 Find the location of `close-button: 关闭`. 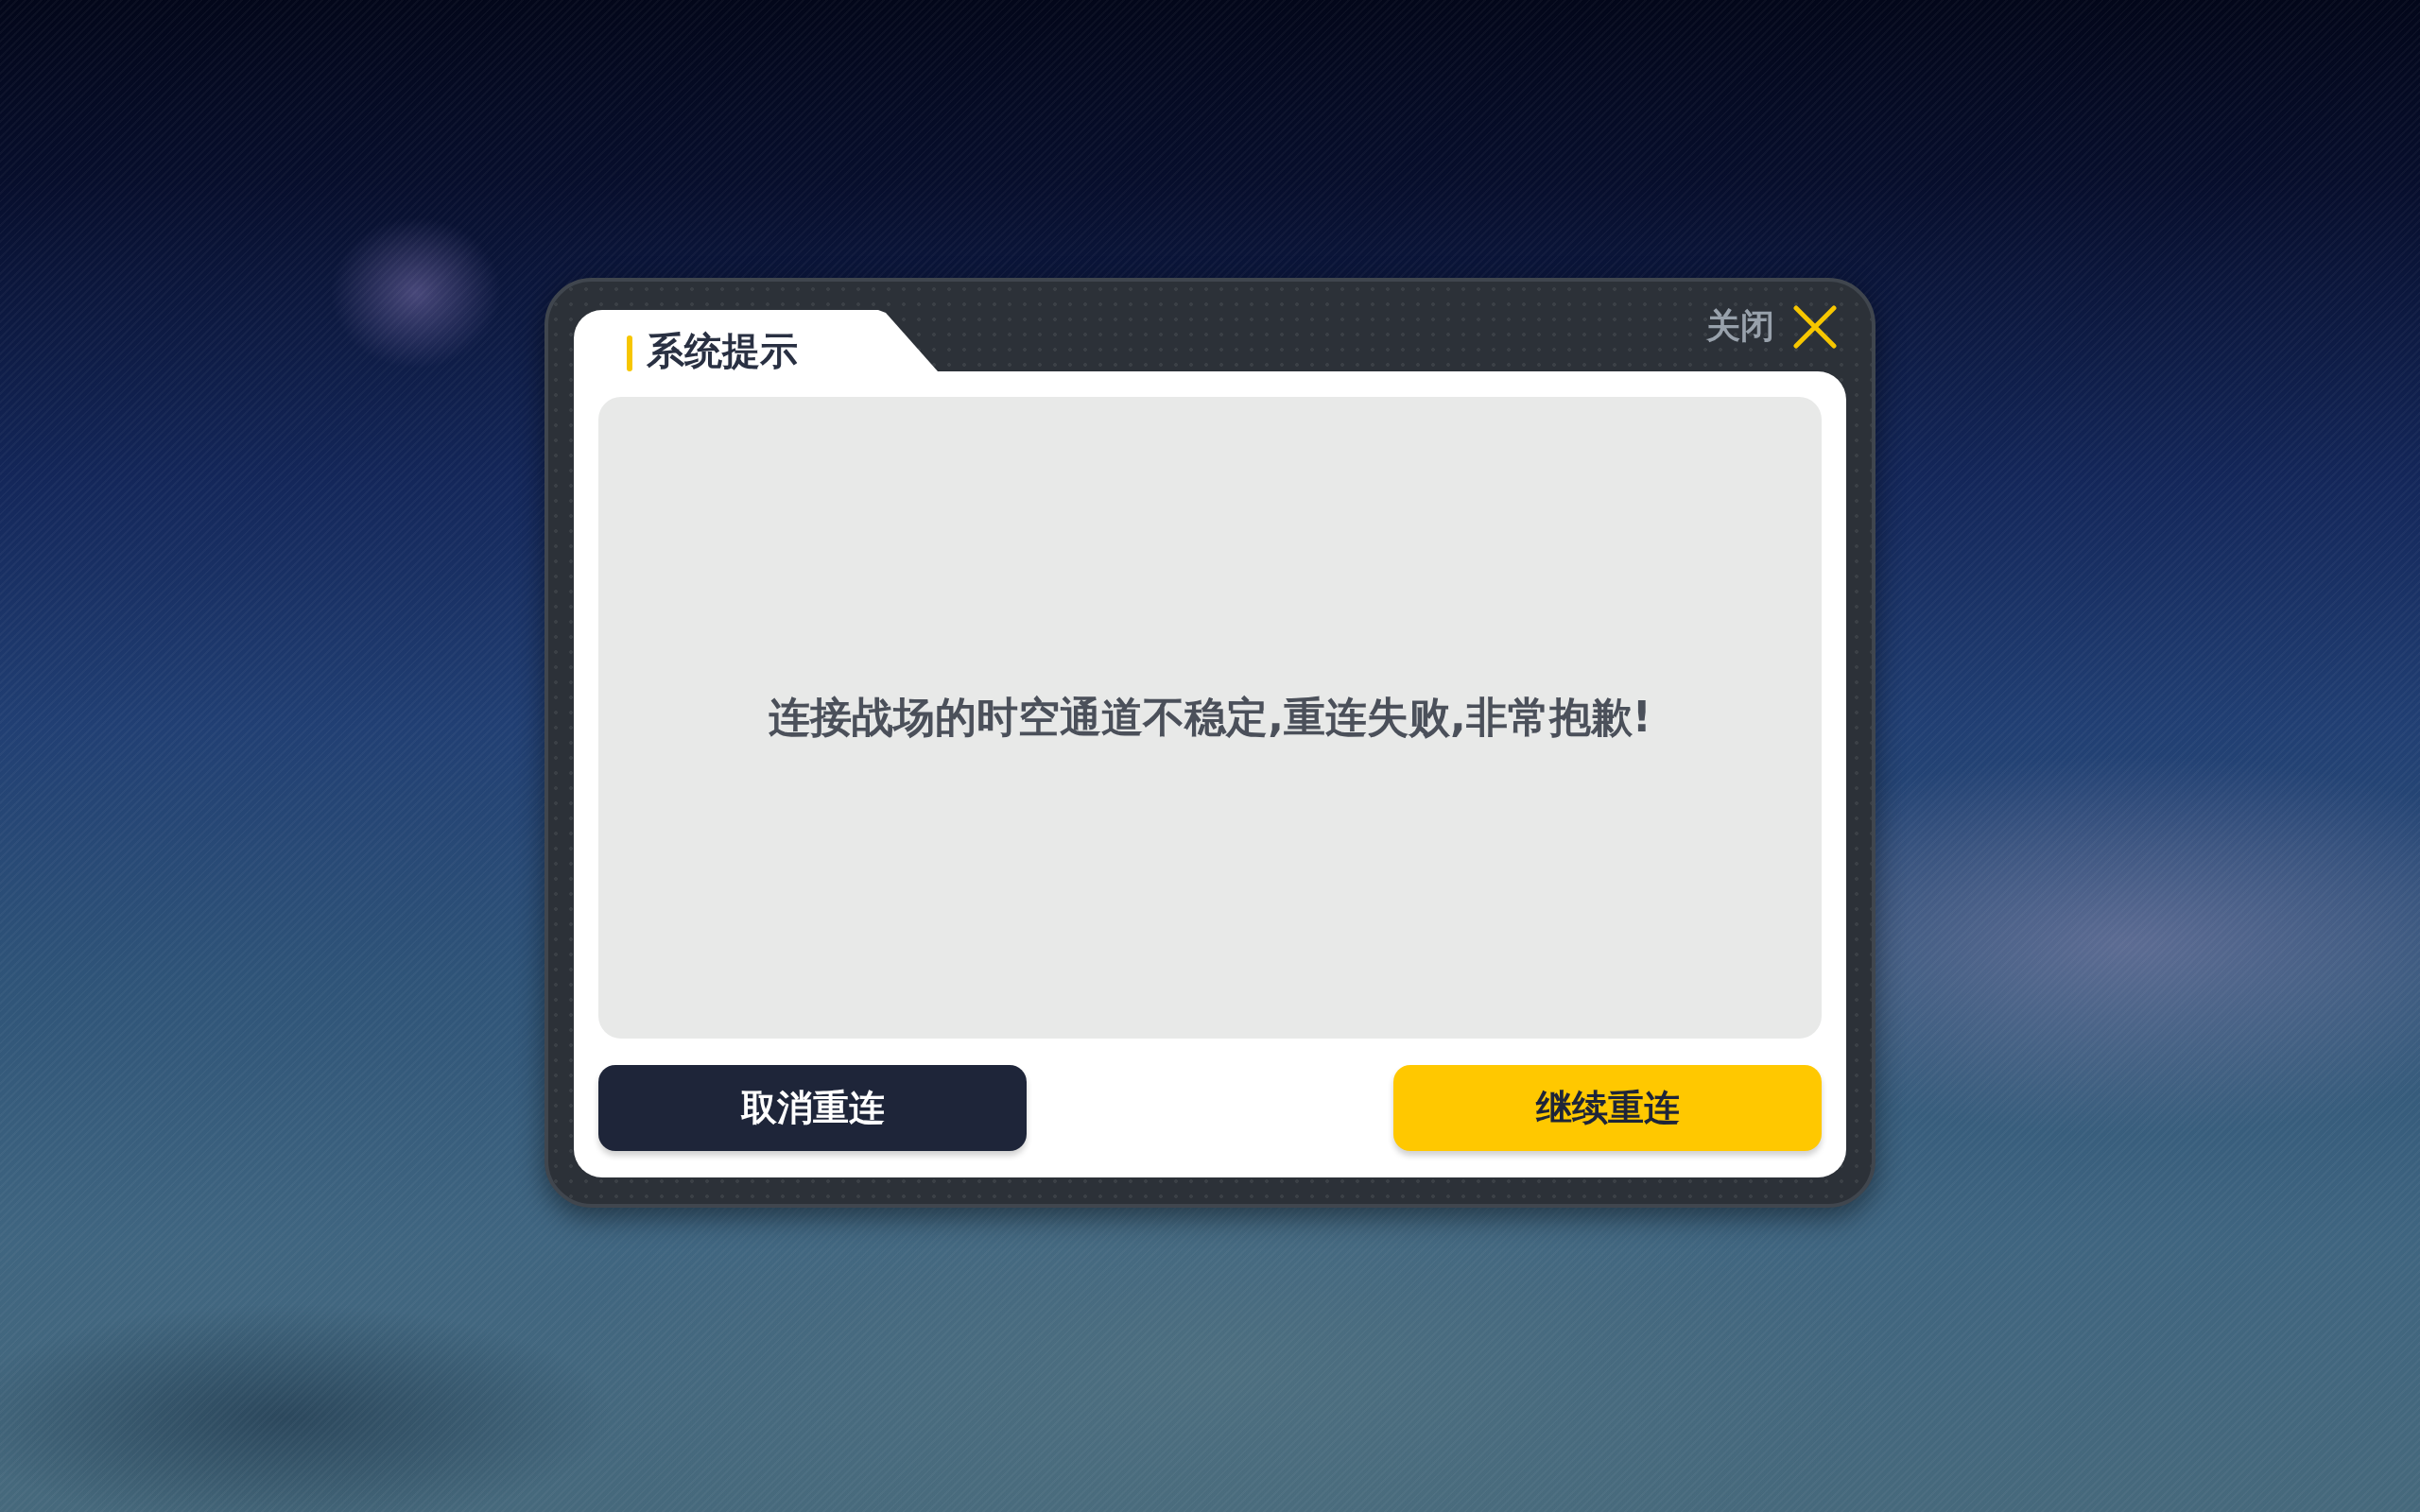

close-button: 关闭 is located at coordinates (1772, 326).